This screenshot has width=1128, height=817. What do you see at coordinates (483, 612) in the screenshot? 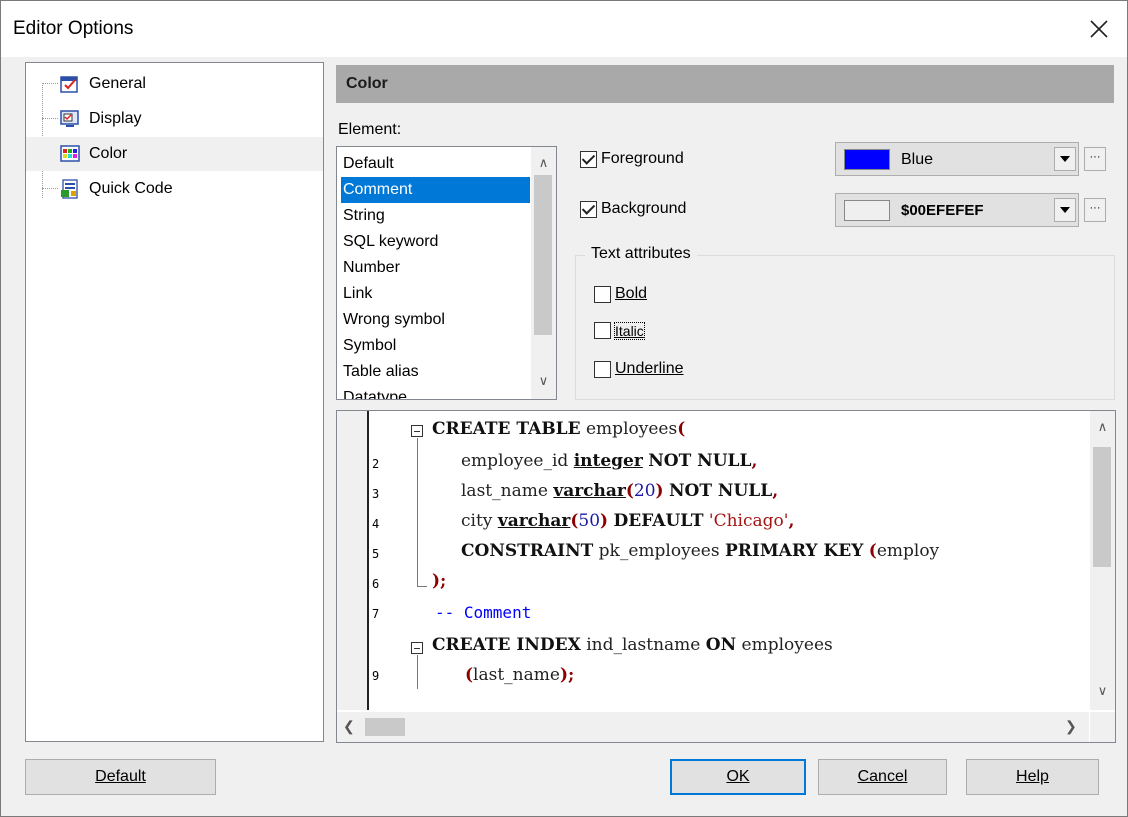
I see `code-line: -- Comment` at bounding box center [483, 612].